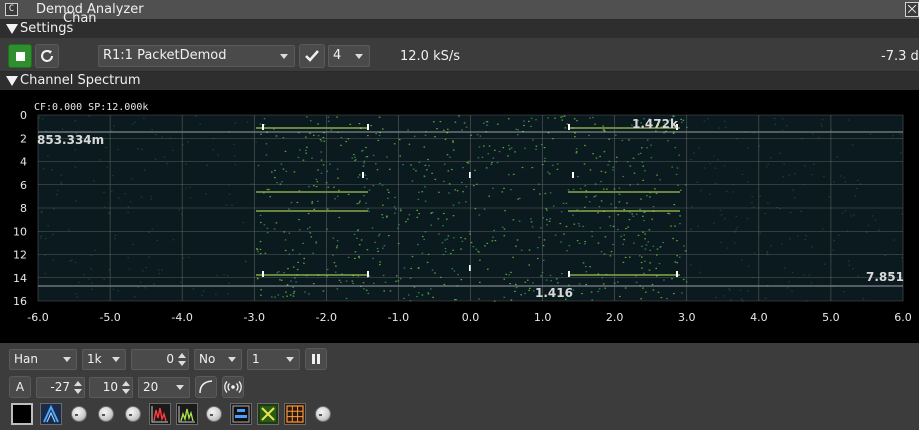 The image size is (919, 430). I want to click on log-select: No, so click(218, 359).